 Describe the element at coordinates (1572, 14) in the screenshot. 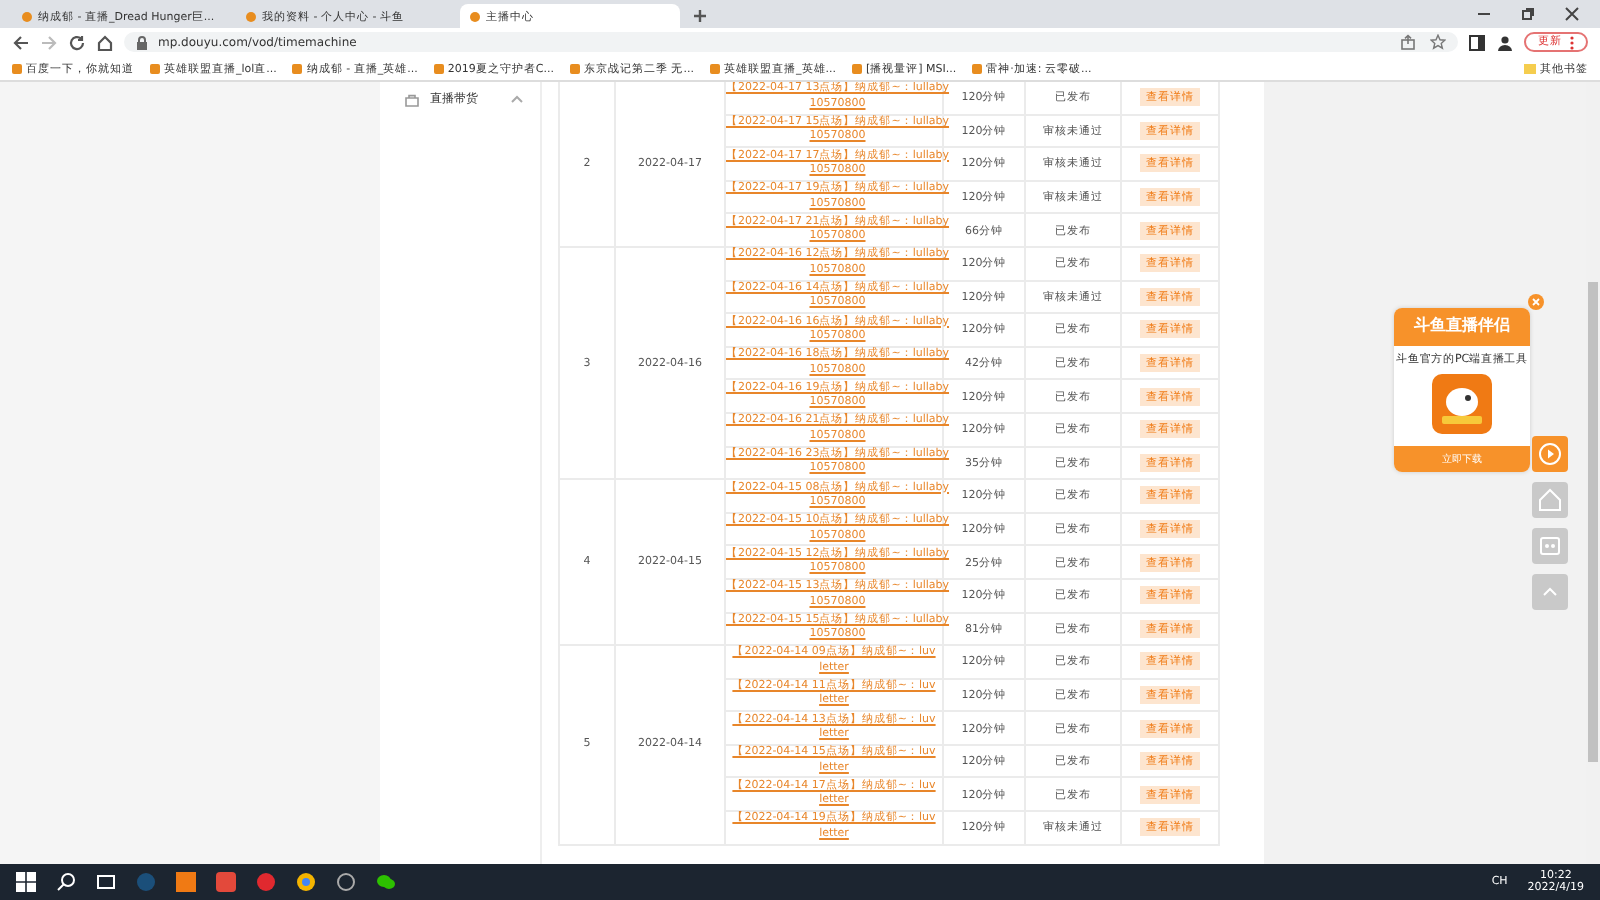

I see `close-icon` at that location.